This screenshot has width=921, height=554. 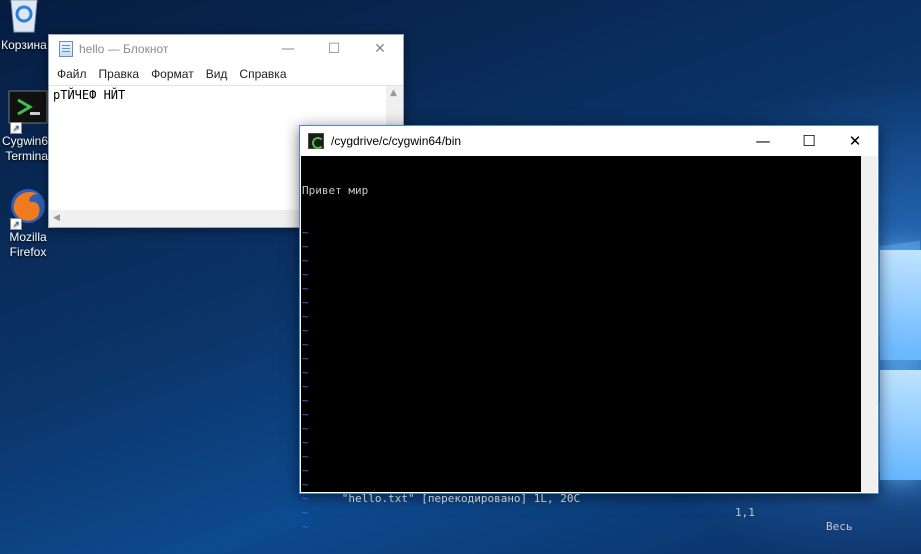 I want to click on notepad-menubar: Файл Правка Формат Вид Справка, so click(x=226, y=74).